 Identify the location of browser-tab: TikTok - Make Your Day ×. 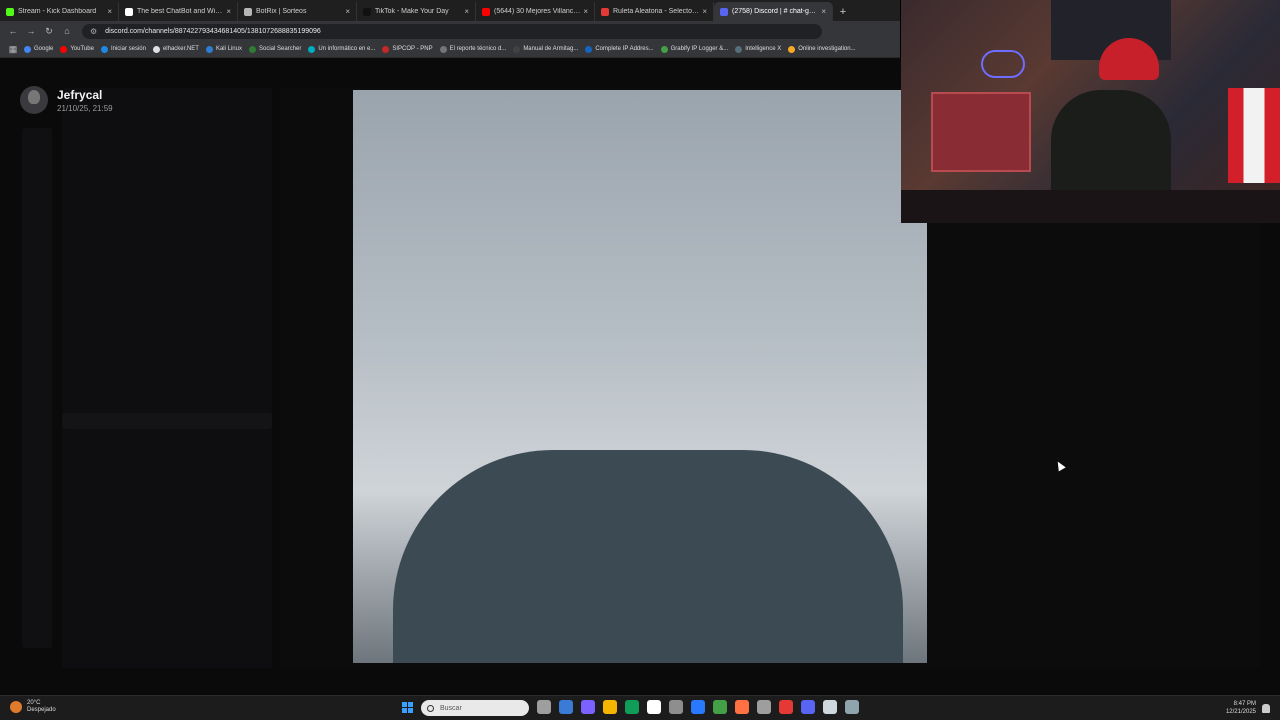
(416, 11).